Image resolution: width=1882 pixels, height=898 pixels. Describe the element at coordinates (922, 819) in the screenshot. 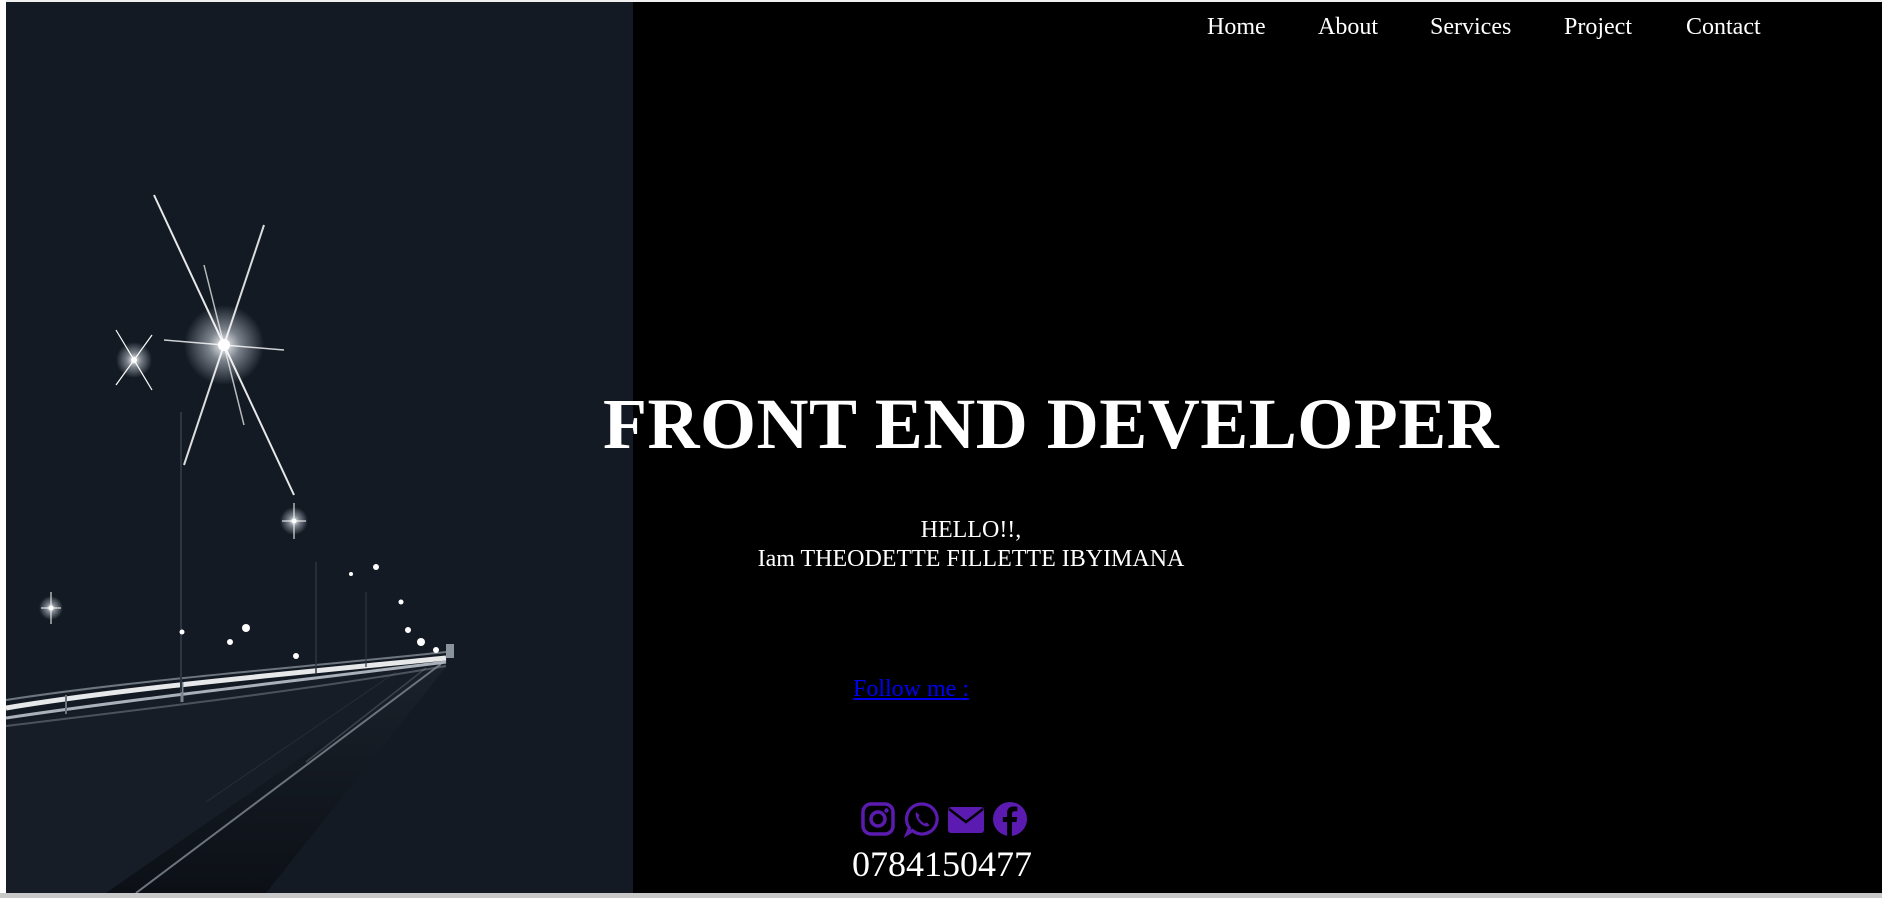

I see `whatsapp-icon` at that location.